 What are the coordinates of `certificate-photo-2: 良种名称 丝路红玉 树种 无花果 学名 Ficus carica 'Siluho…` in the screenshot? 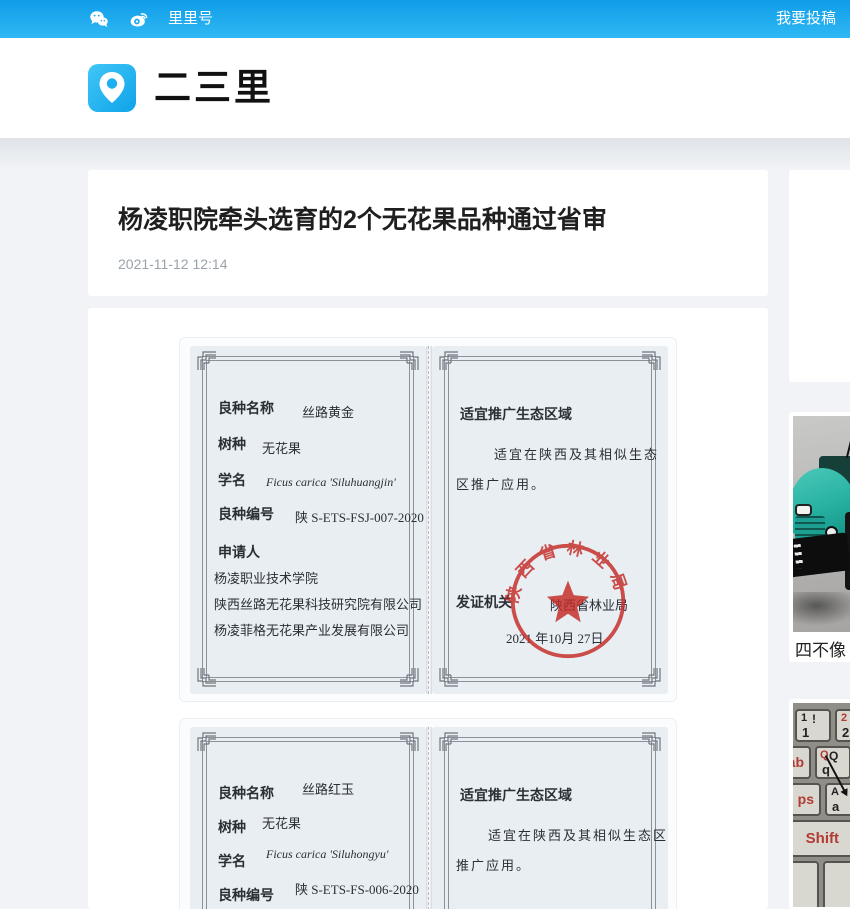 It's located at (428, 813).